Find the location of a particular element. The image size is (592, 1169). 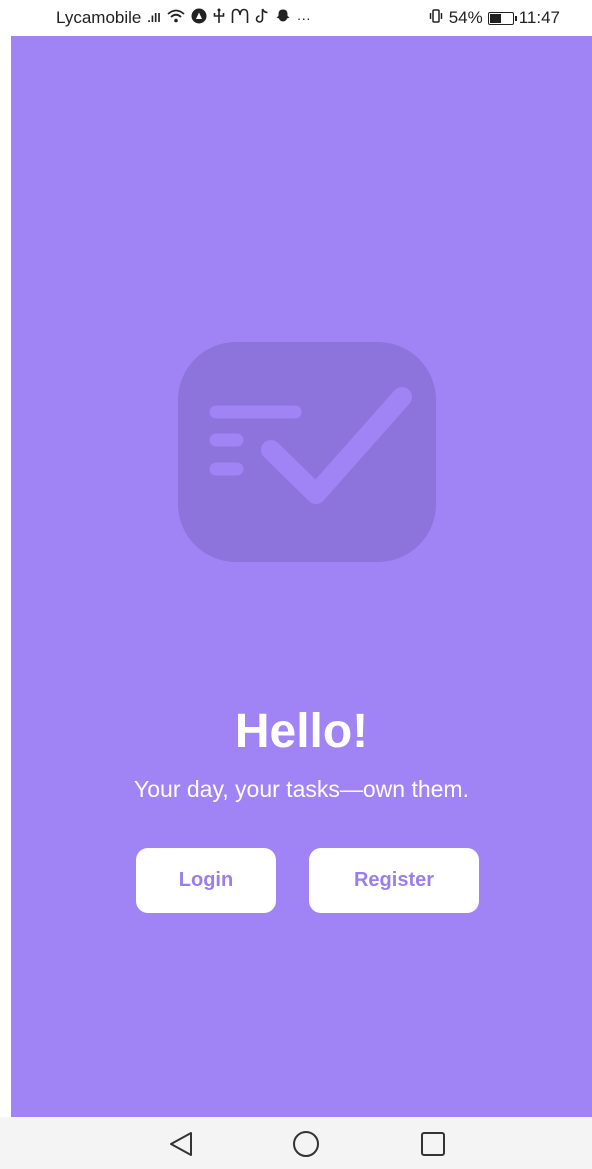

navigation-bar is located at coordinates (296, 1143).